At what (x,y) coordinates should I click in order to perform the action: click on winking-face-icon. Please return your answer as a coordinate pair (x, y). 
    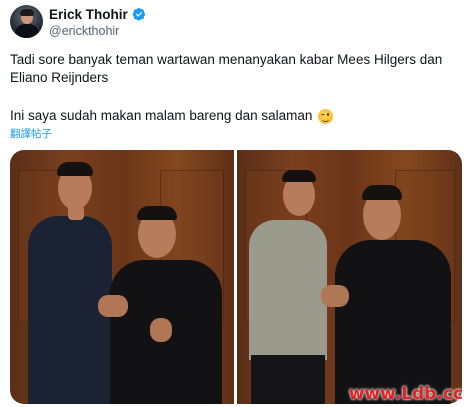
    Looking at the image, I should click on (326, 116).